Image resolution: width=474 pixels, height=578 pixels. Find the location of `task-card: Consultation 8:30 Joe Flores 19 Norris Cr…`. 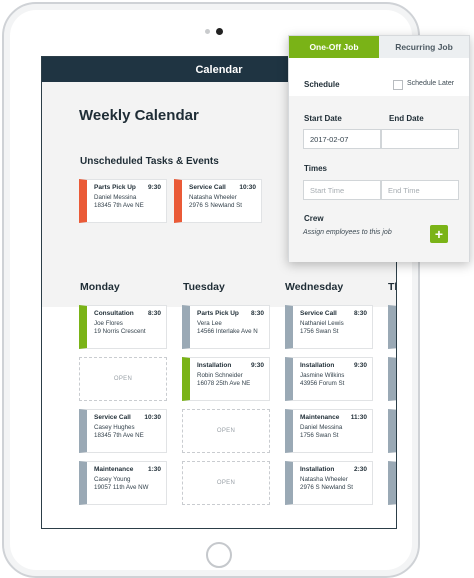

task-card: Consultation 8:30 Joe Flores 19 Norris Cr… is located at coordinates (123, 327).